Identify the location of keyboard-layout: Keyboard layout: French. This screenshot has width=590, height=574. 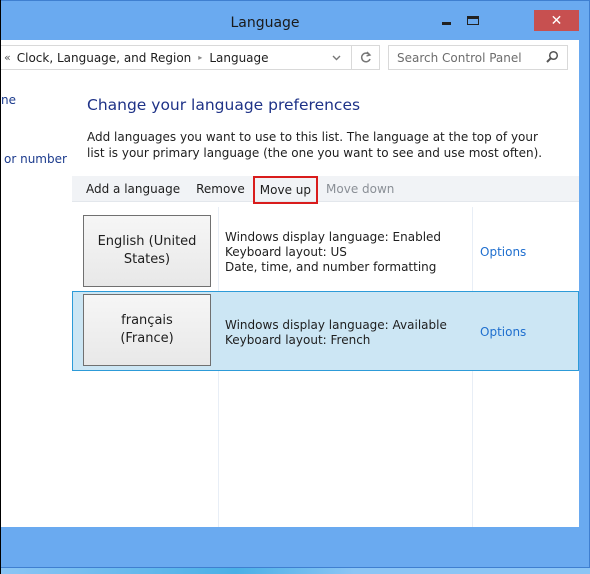
(298, 340).